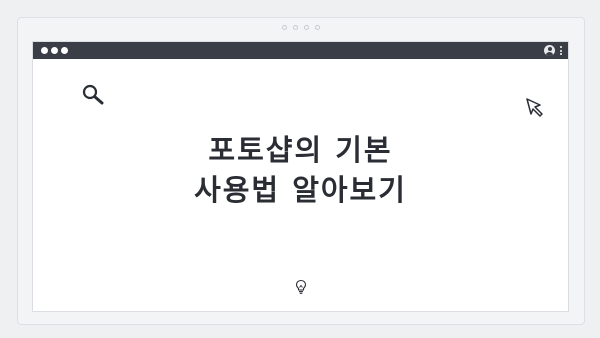  I want to click on page-indicator-dots, so click(301, 27).